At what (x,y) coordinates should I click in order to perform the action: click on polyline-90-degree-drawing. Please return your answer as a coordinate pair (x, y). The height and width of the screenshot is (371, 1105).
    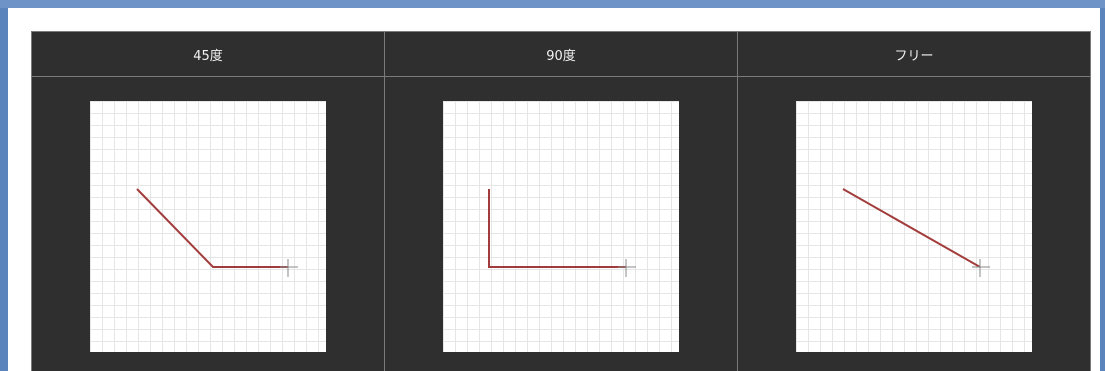
    Looking at the image, I should click on (562, 233).